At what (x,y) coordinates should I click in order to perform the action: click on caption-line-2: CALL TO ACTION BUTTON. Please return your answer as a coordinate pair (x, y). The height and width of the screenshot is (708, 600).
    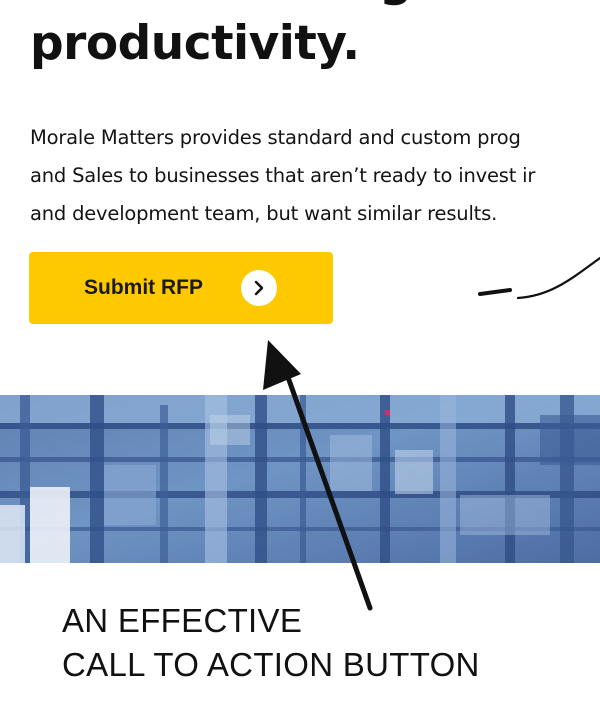
    Looking at the image, I should click on (271, 664).